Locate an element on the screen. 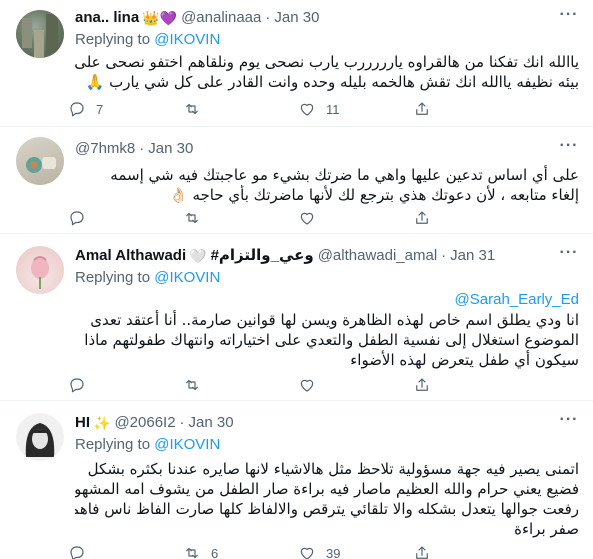 This screenshot has height=559, width=593. tweet-header: ana.. lina 👑💜 @analinaaa · Jan 30 is located at coordinates (314, 18).